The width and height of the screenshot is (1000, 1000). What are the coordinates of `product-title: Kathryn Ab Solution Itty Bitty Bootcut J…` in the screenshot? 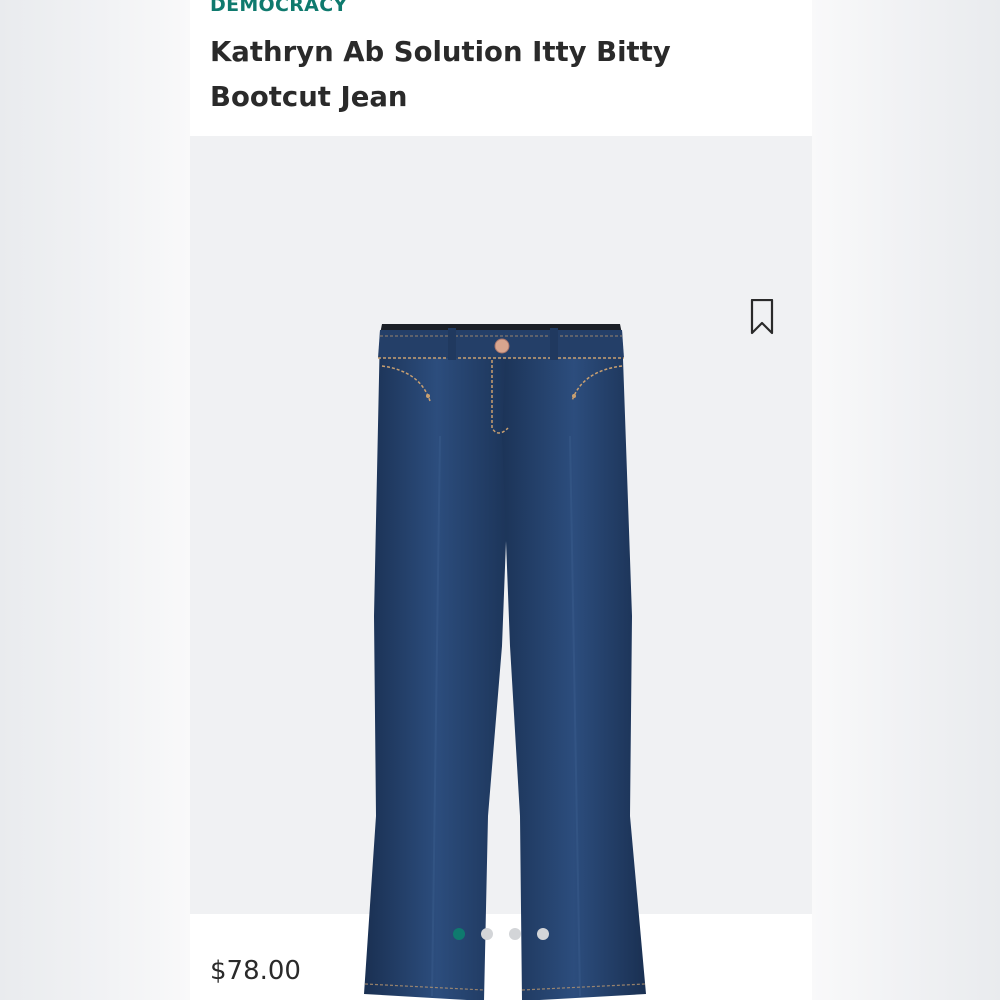 It's located at (440, 74).